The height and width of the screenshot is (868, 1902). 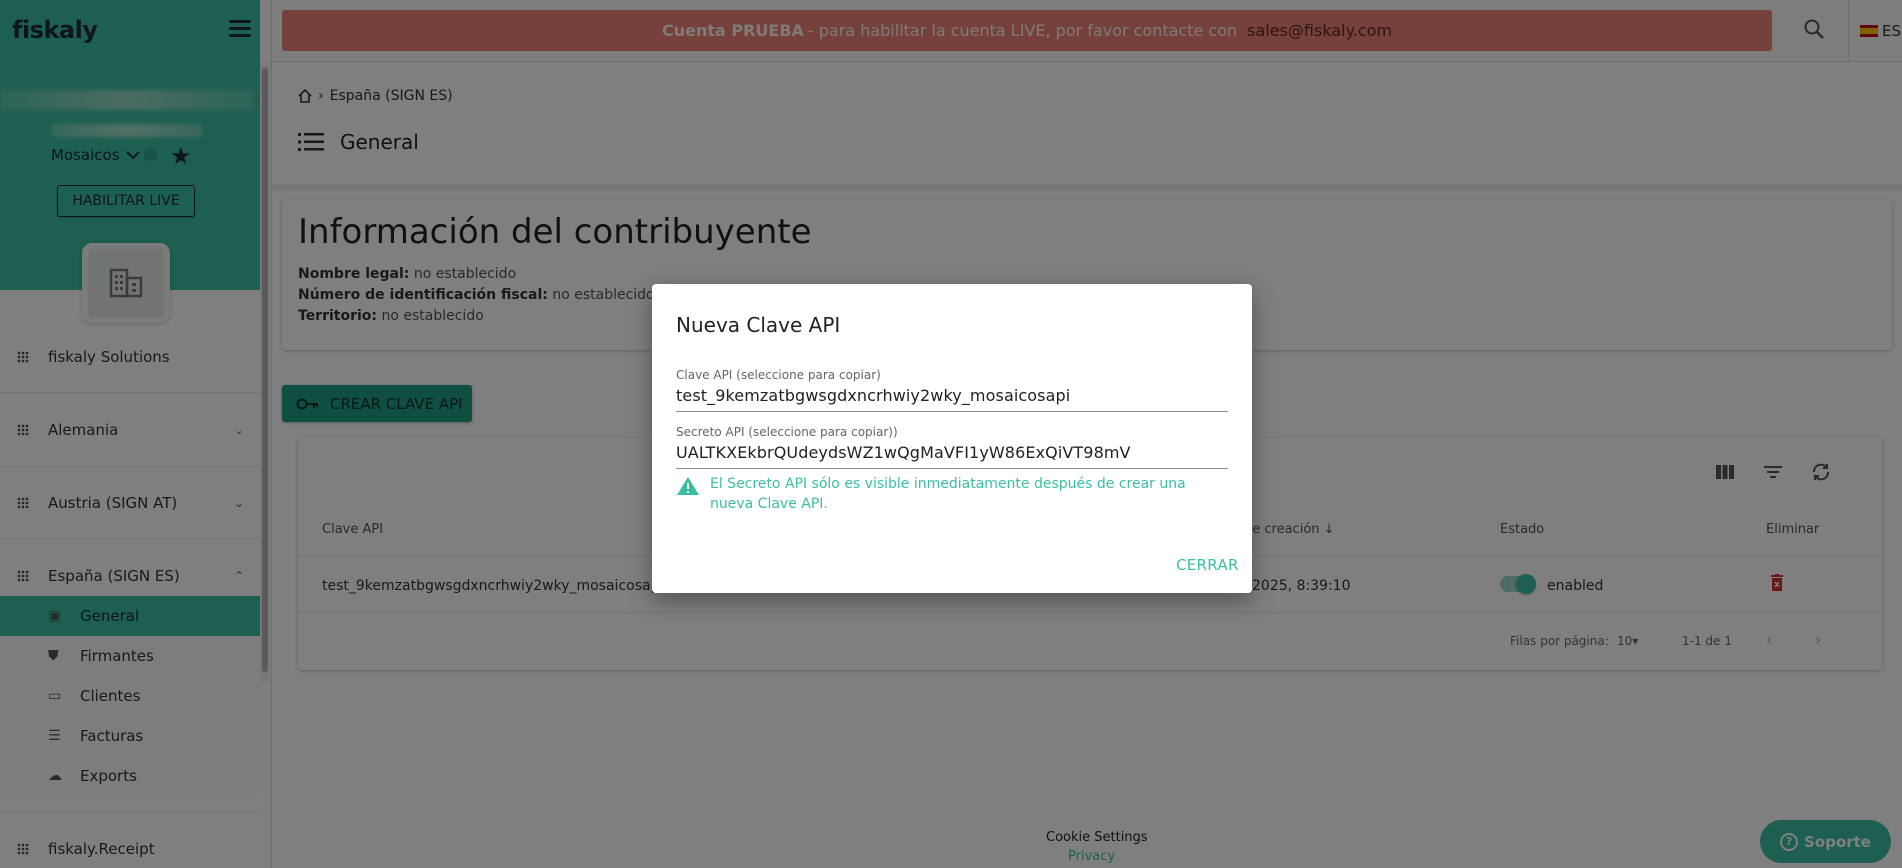 I want to click on close-button: CERRAR, so click(x=1207, y=565).